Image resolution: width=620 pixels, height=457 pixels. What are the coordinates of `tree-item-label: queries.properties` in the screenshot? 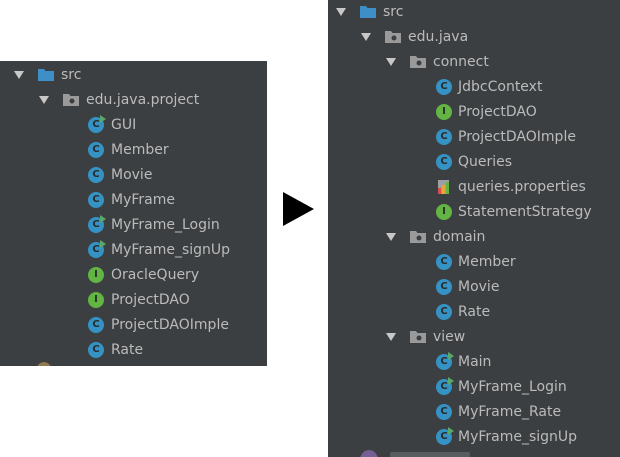 It's located at (522, 187).